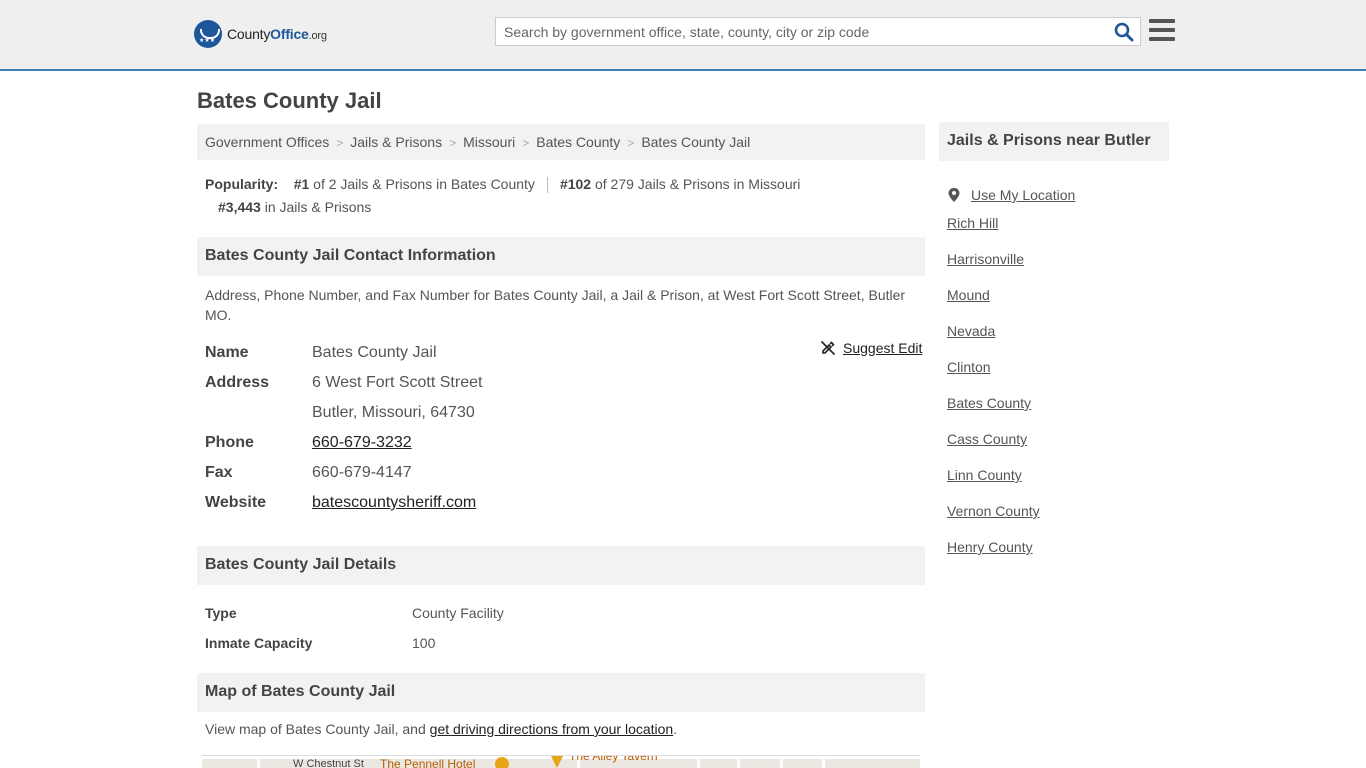 The image size is (1366, 768). Describe the element at coordinates (1023, 195) in the screenshot. I see `use-location-link: Use My Location` at that location.